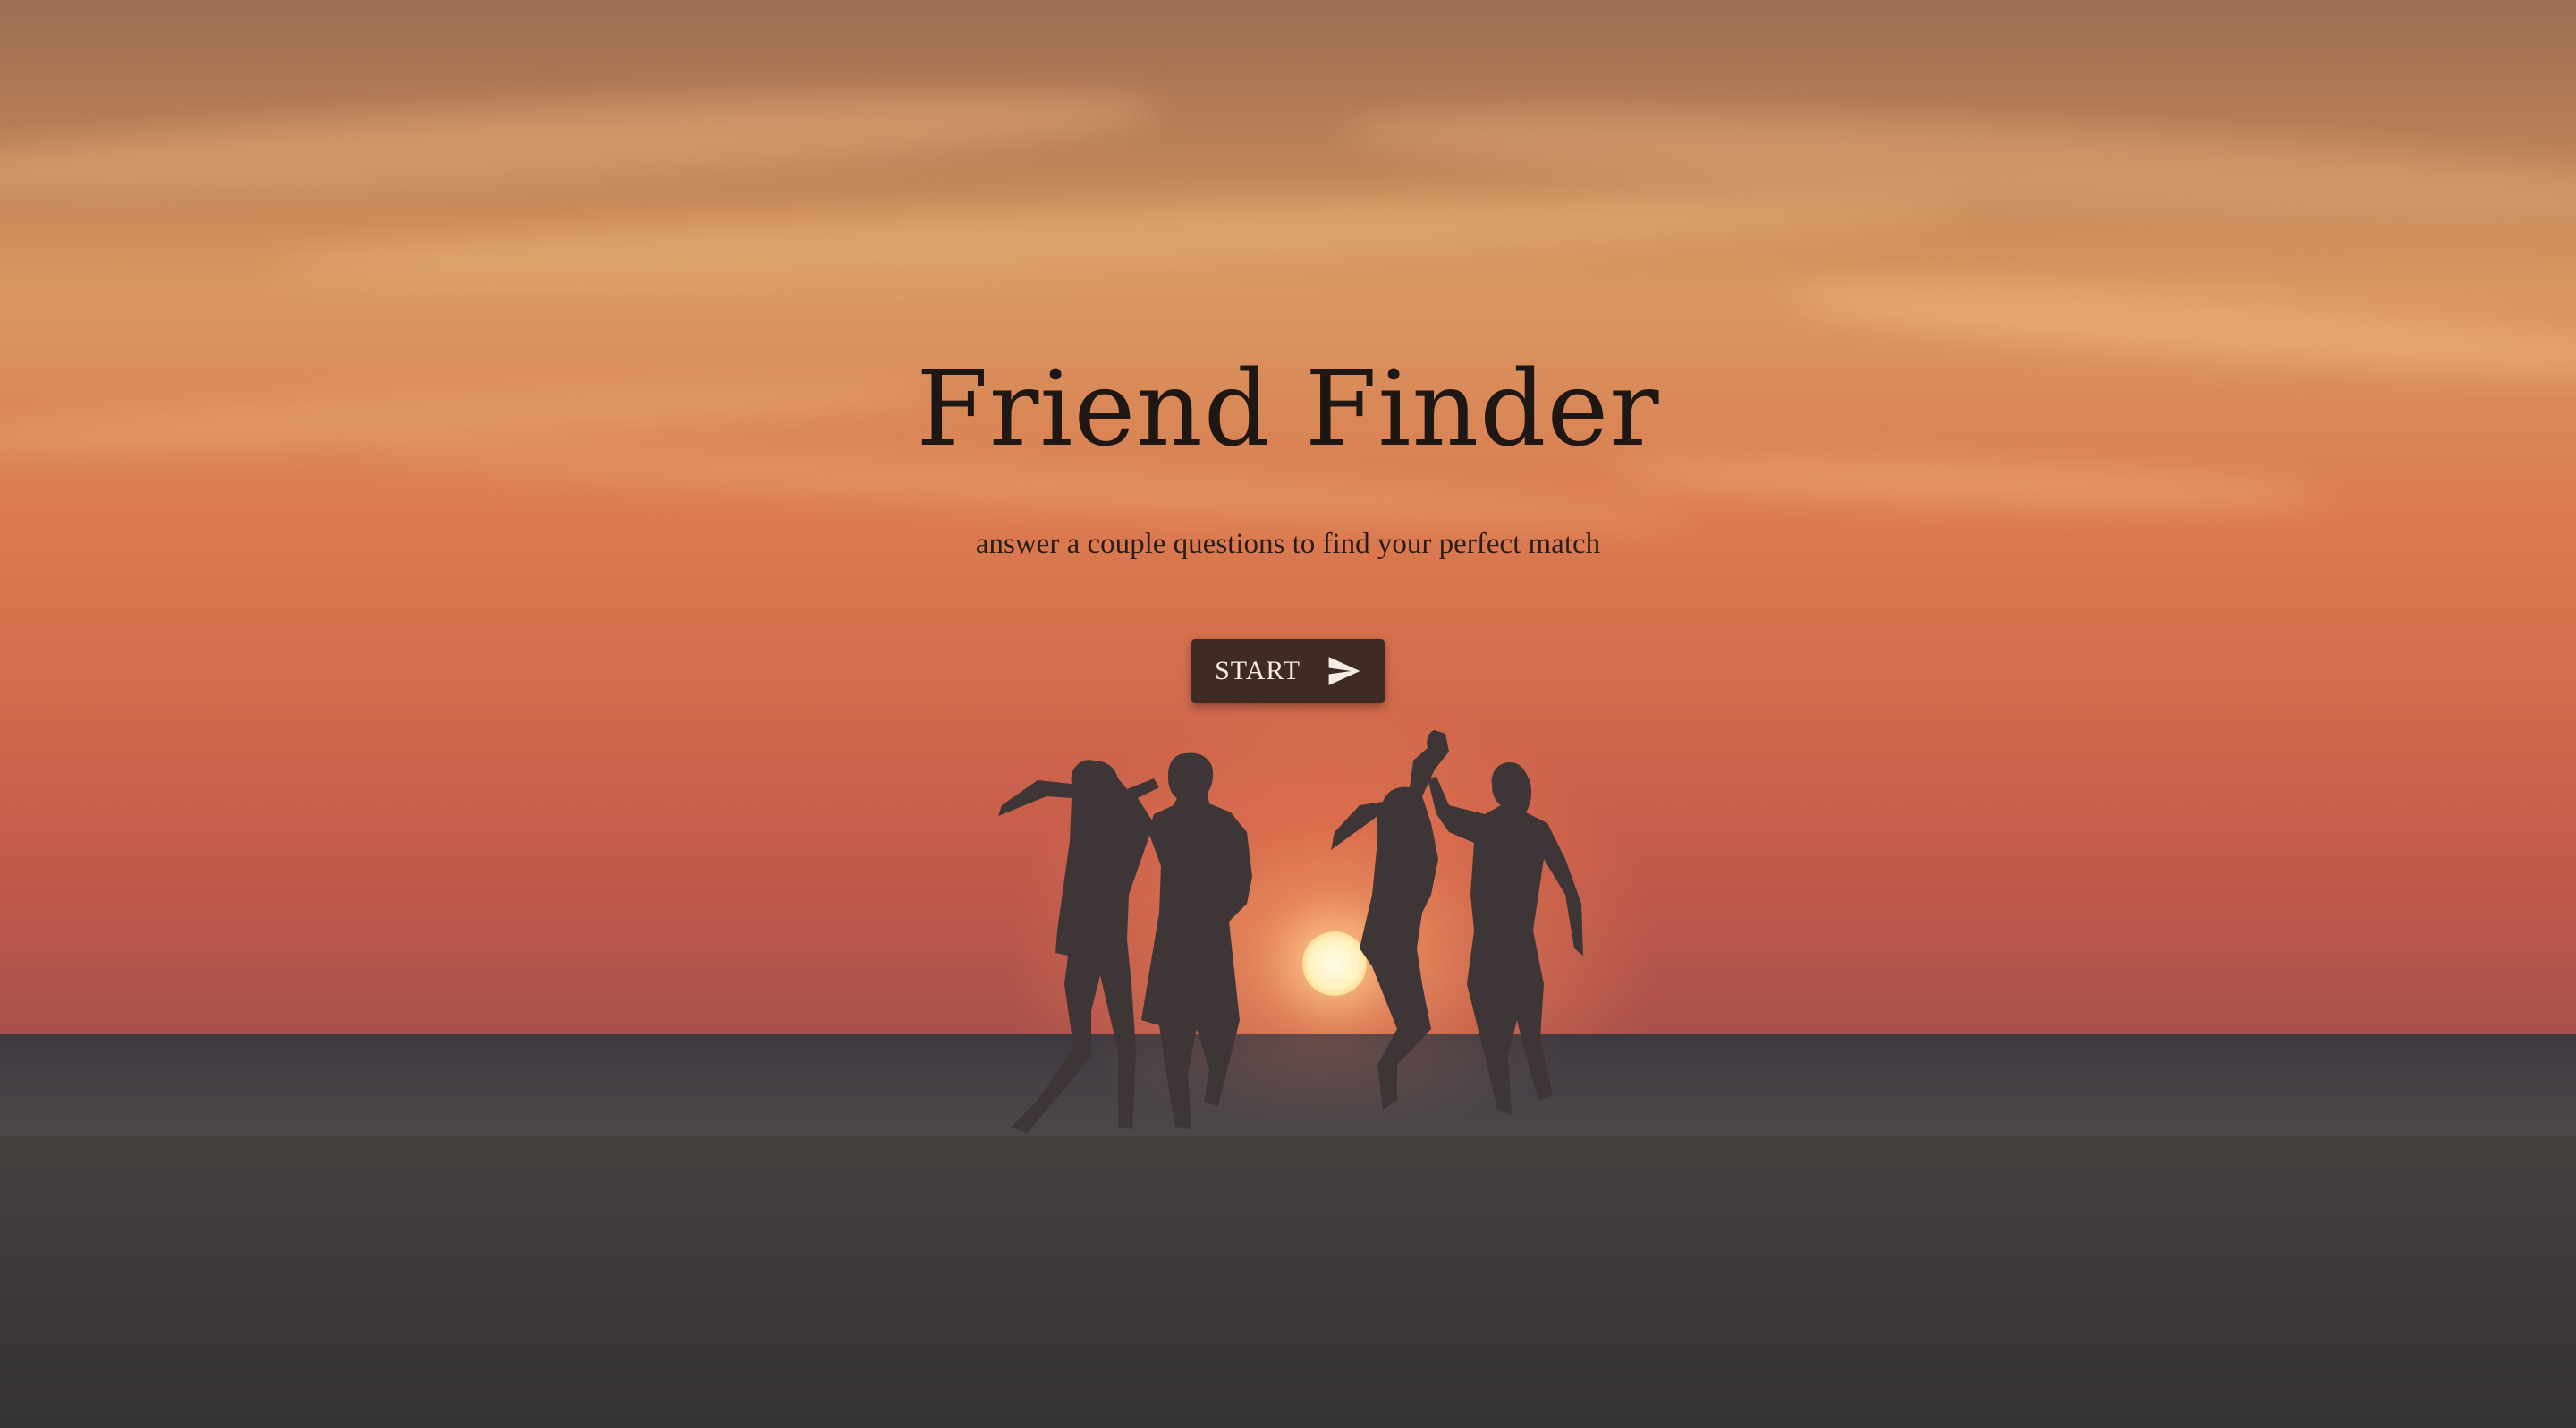 The image size is (2576, 1428). Describe the element at coordinates (1290, 931) in the screenshot. I see `dancing-people-silhouette` at that location.